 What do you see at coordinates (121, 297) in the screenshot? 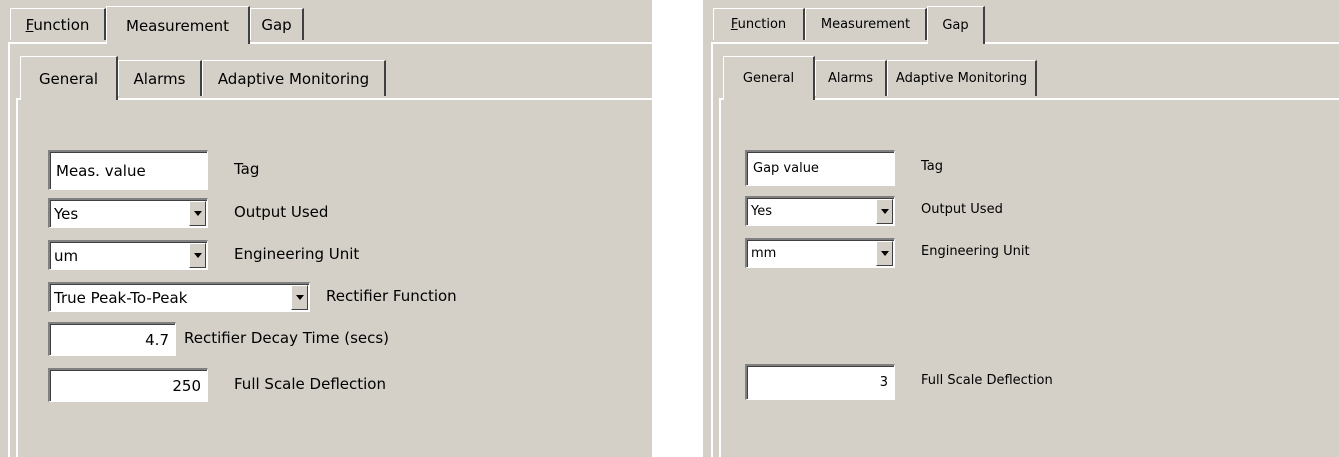
I see `rectifier-function-value: True Peak-To-Peak` at bounding box center [121, 297].